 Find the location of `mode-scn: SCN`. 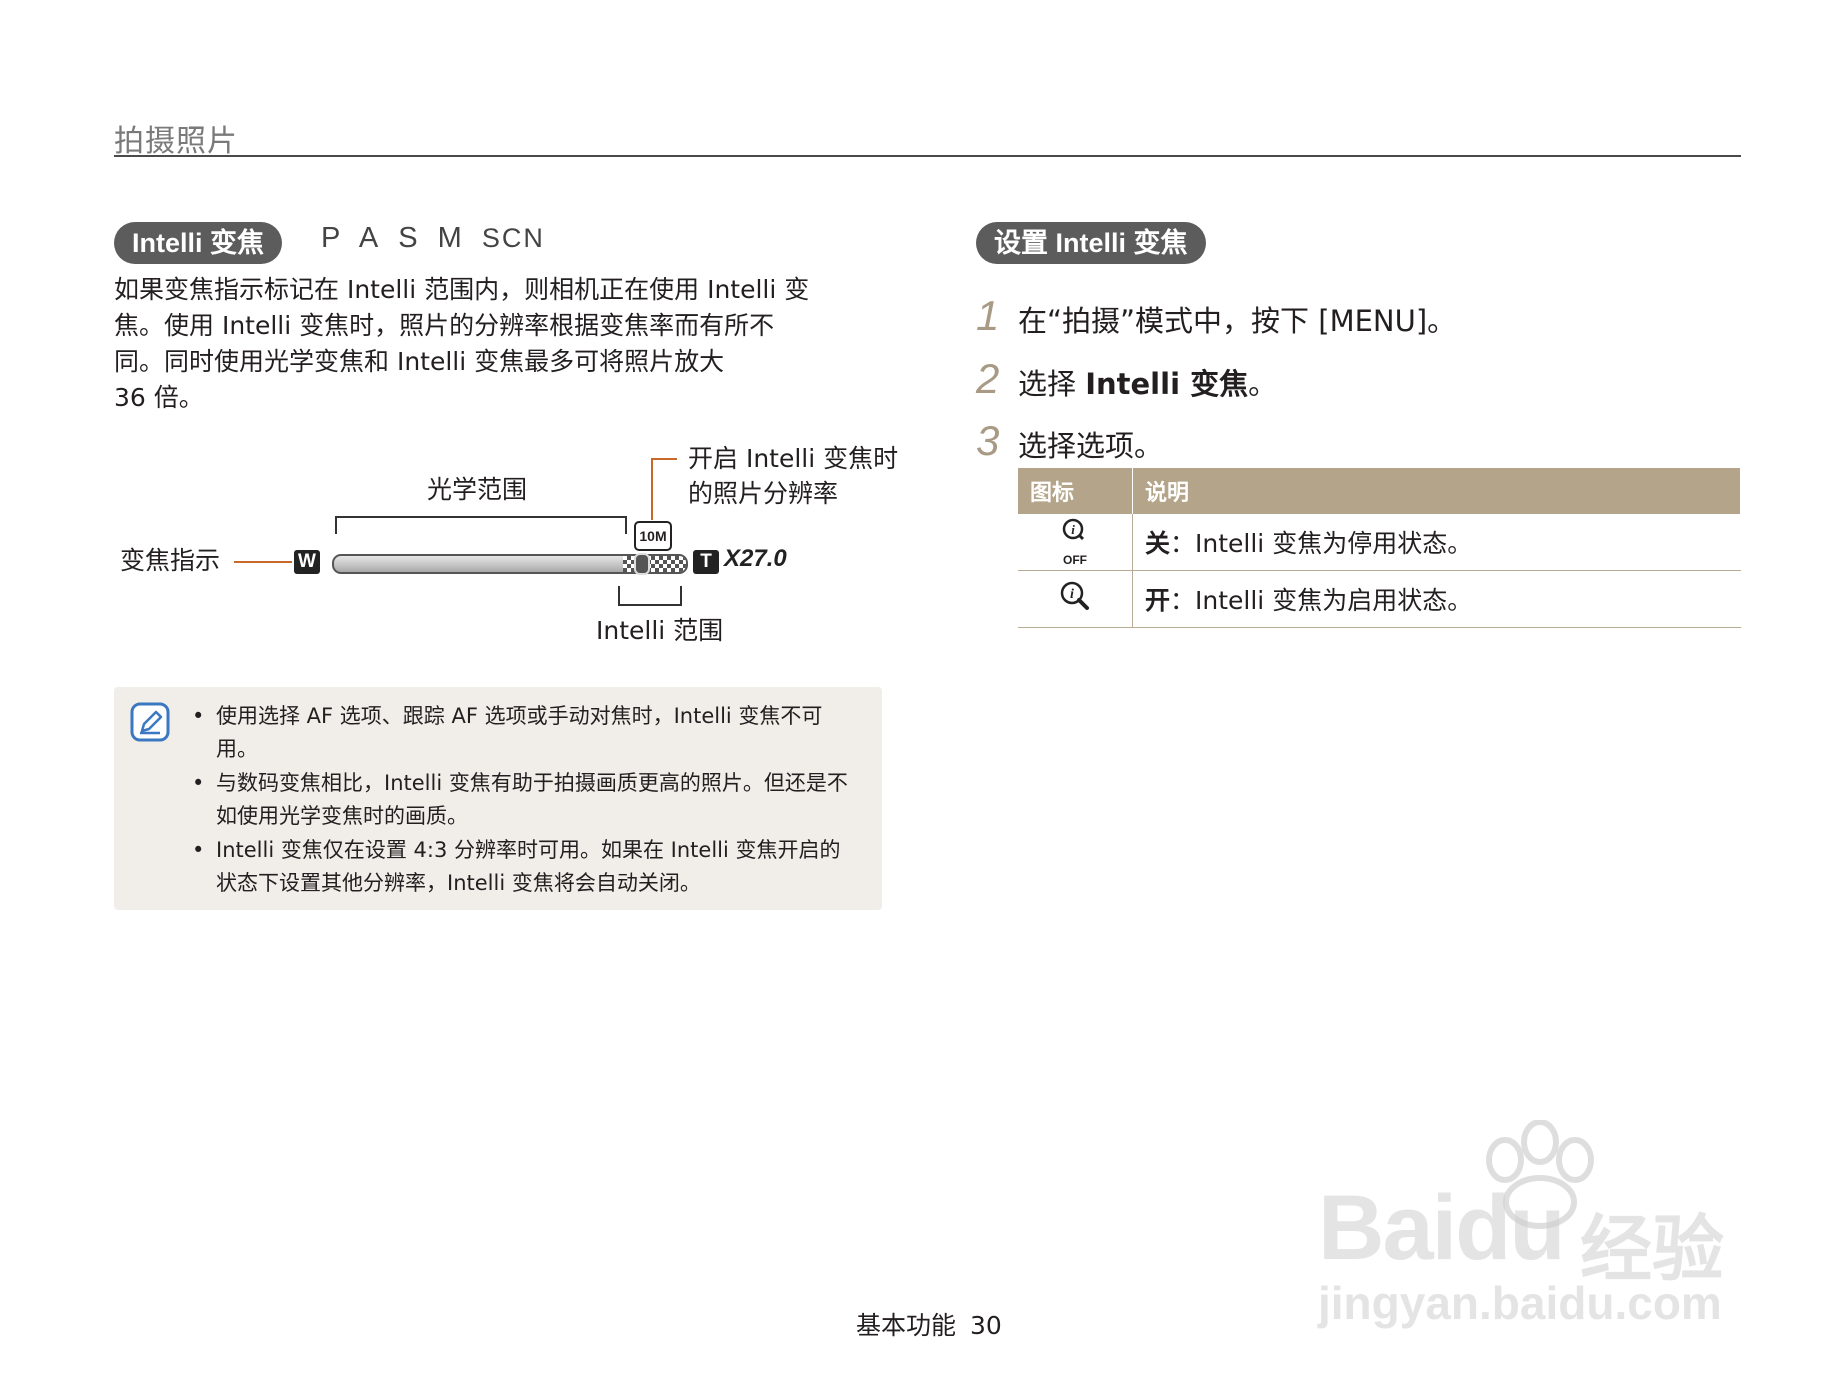

mode-scn: SCN is located at coordinates (513, 238).